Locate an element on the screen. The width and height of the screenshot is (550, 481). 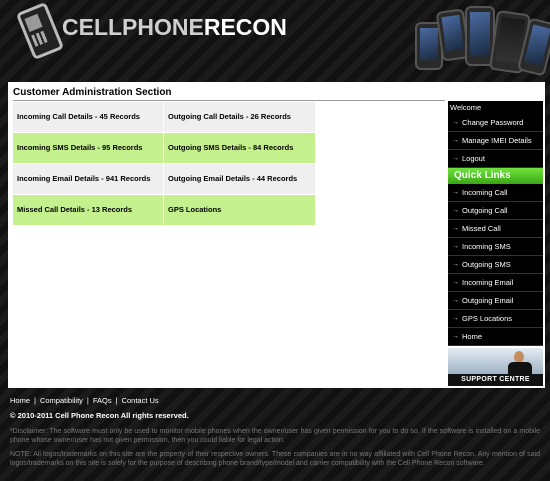
quick-link-label: Incoming Email is located at coordinates (488, 282).